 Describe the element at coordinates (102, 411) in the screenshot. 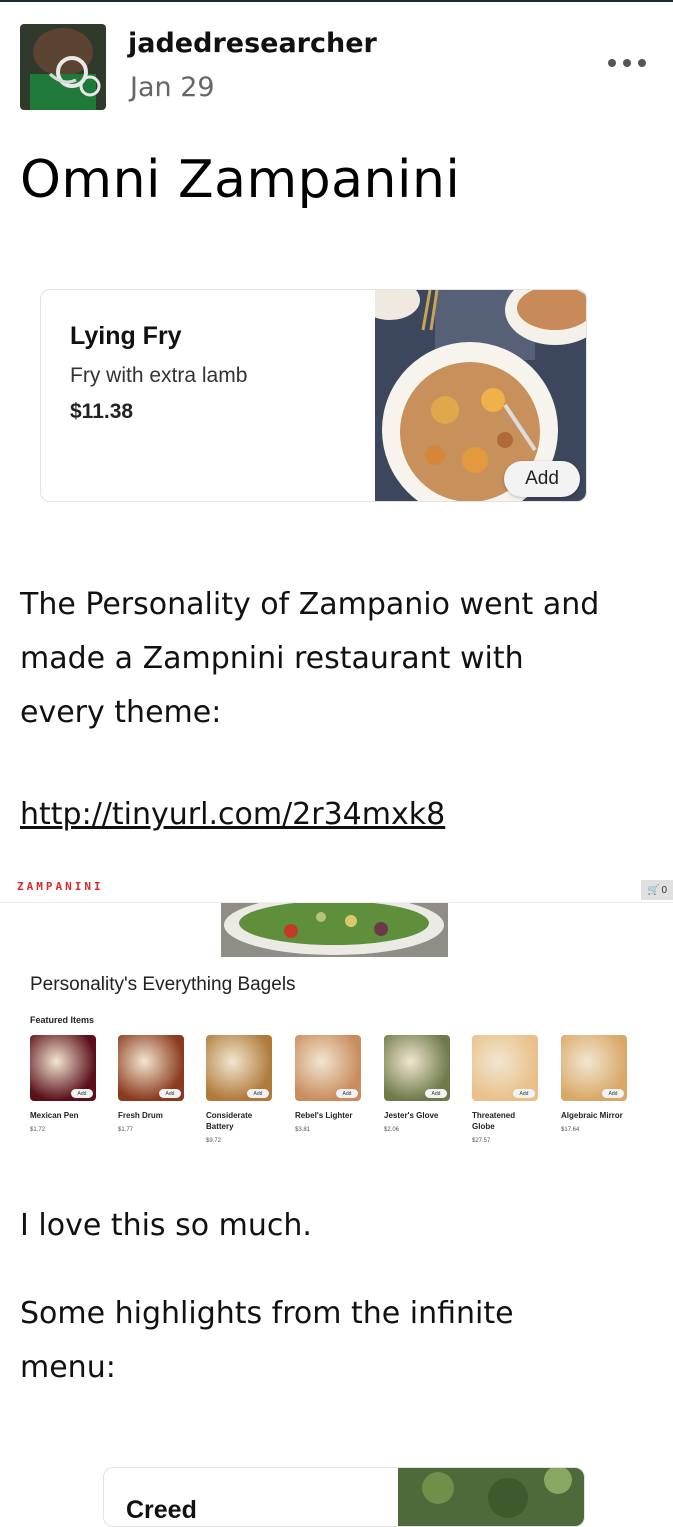

I see `menu-item-price: $11.38` at that location.